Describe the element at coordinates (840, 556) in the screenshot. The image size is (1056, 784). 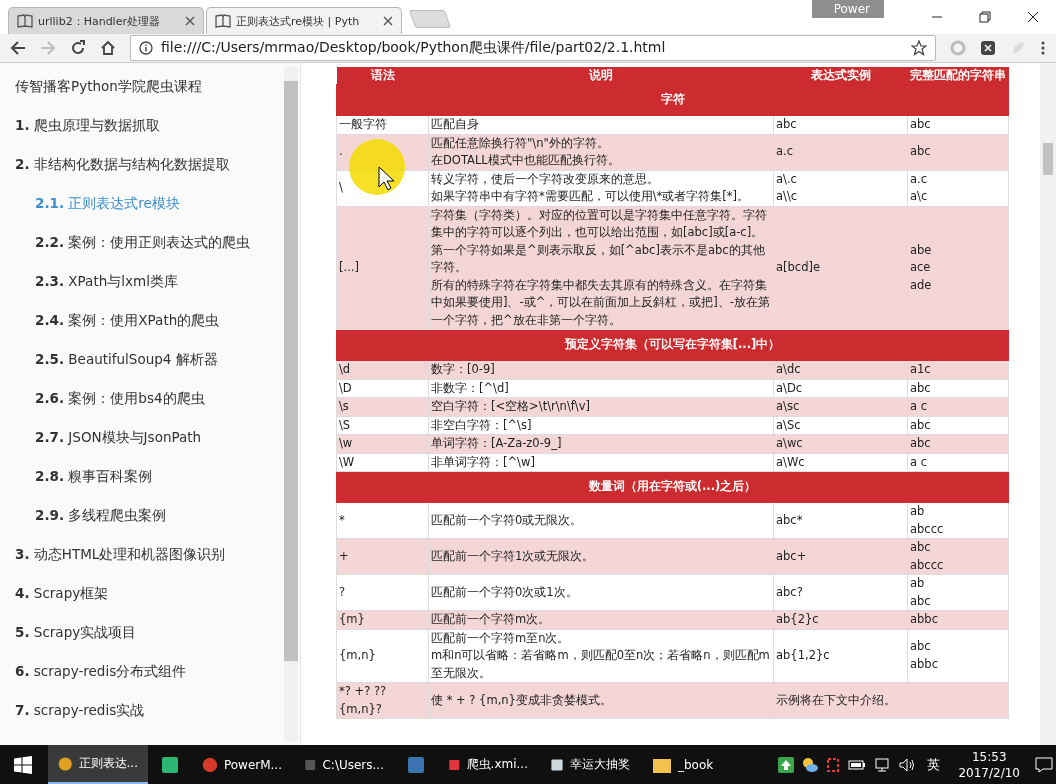
I see `table-cell: abc+` at that location.